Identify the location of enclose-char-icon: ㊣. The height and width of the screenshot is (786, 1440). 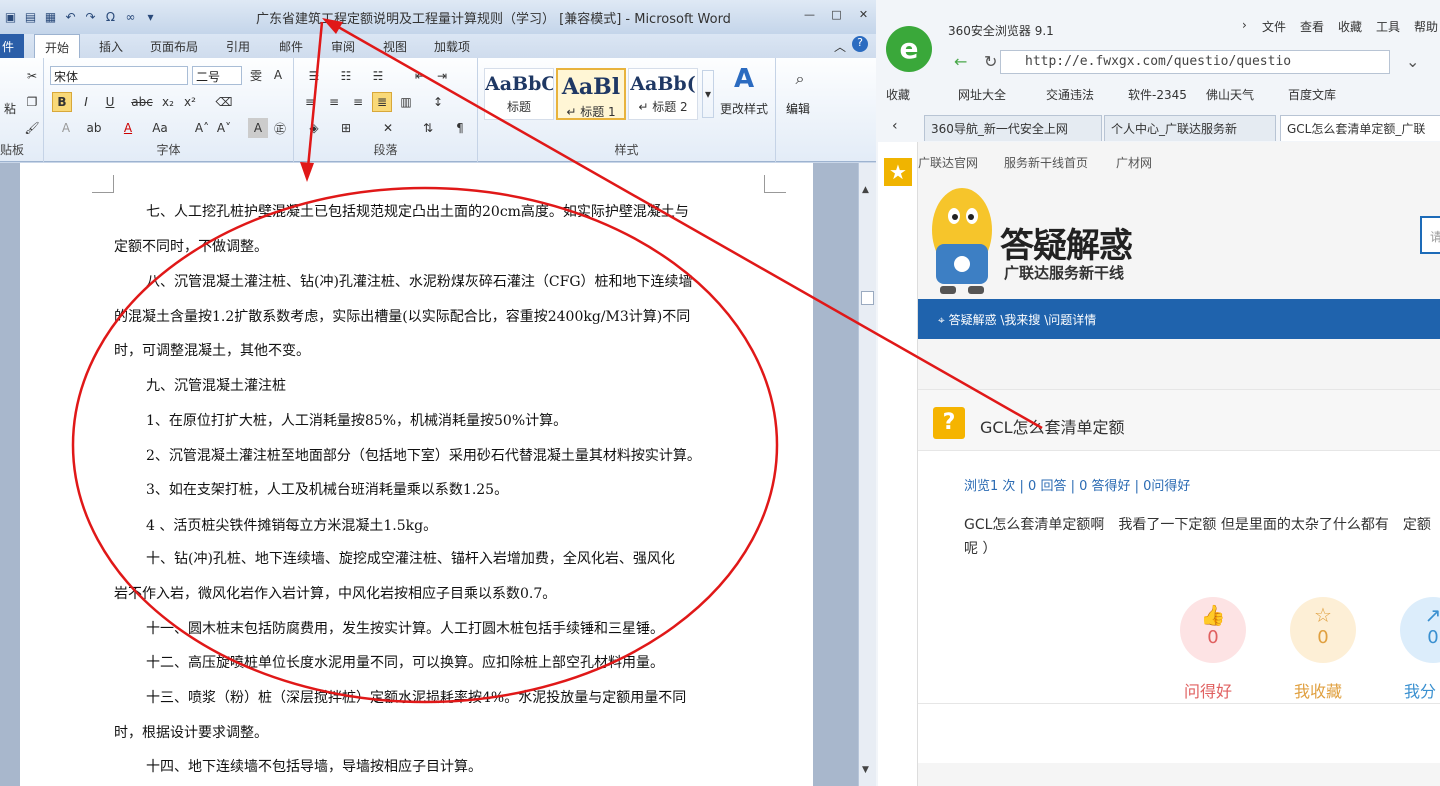
(280, 128).